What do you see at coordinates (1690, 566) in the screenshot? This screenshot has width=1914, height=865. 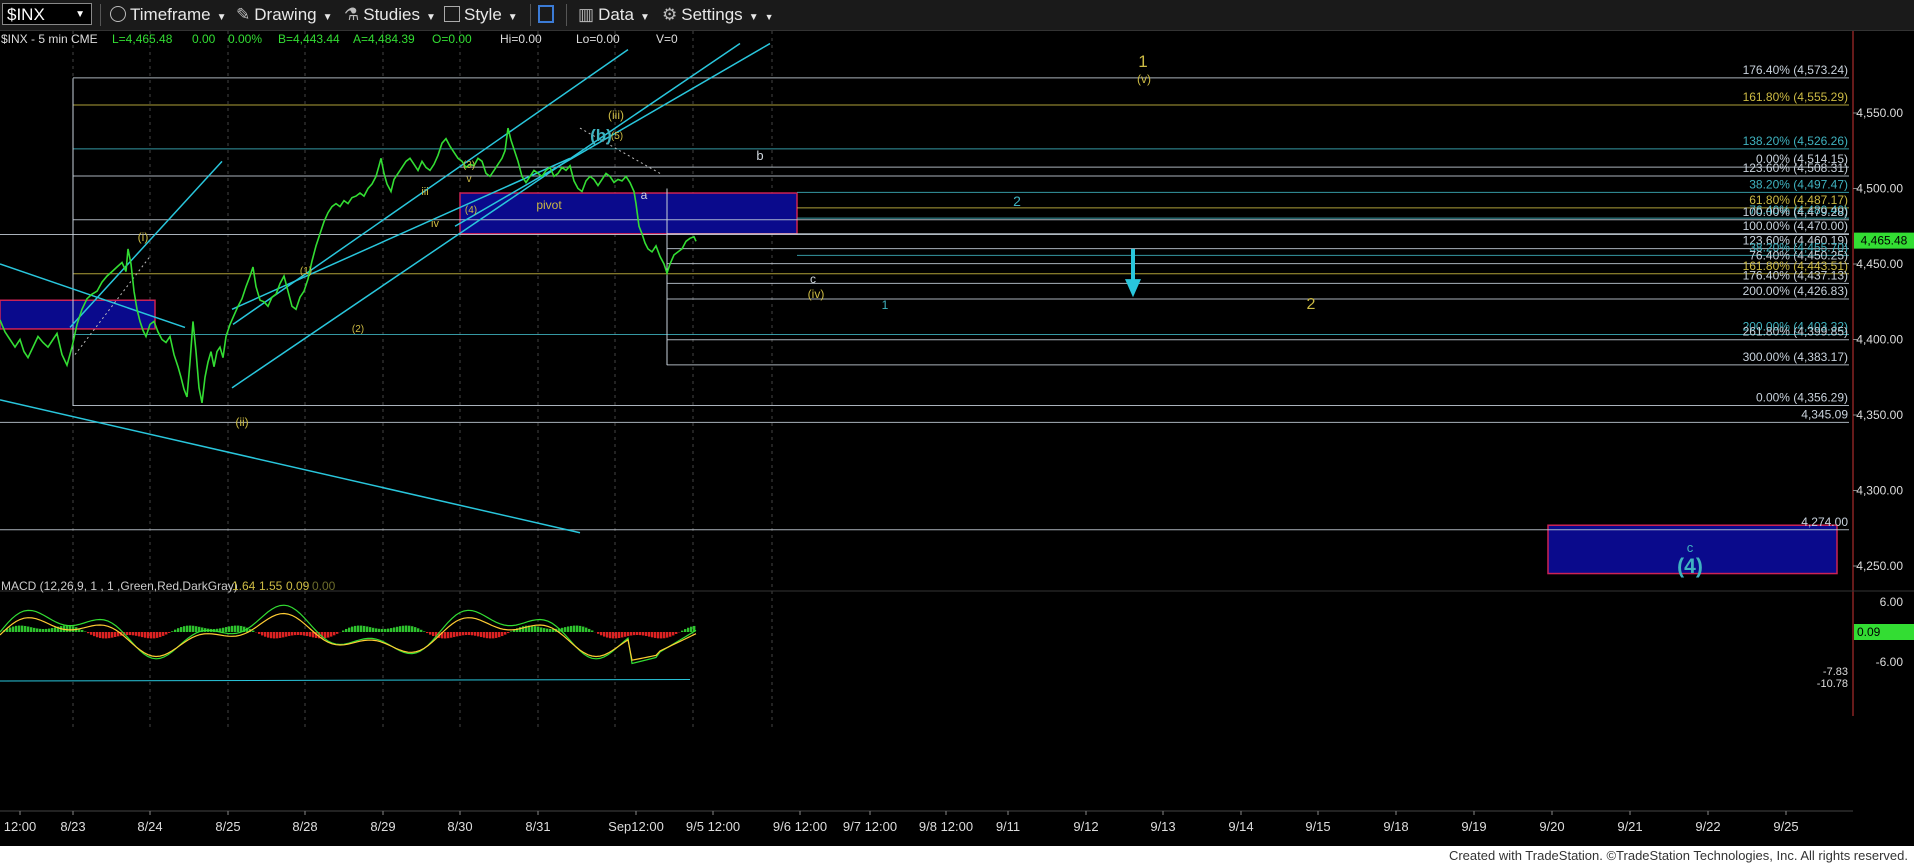 I see `wave-label: (4)` at bounding box center [1690, 566].